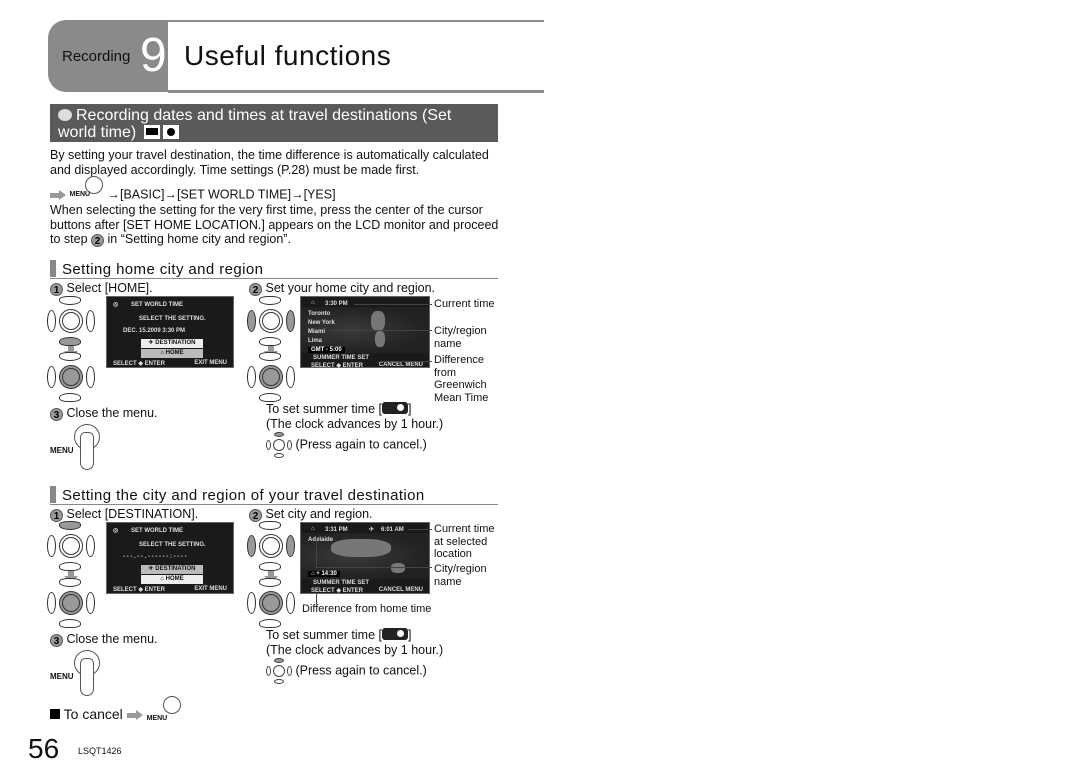 The width and height of the screenshot is (1080, 767). What do you see at coordinates (367, 609) in the screenshot?
I see `annotation-home-difference: Difference from home time` at bounding box center [367, 609].